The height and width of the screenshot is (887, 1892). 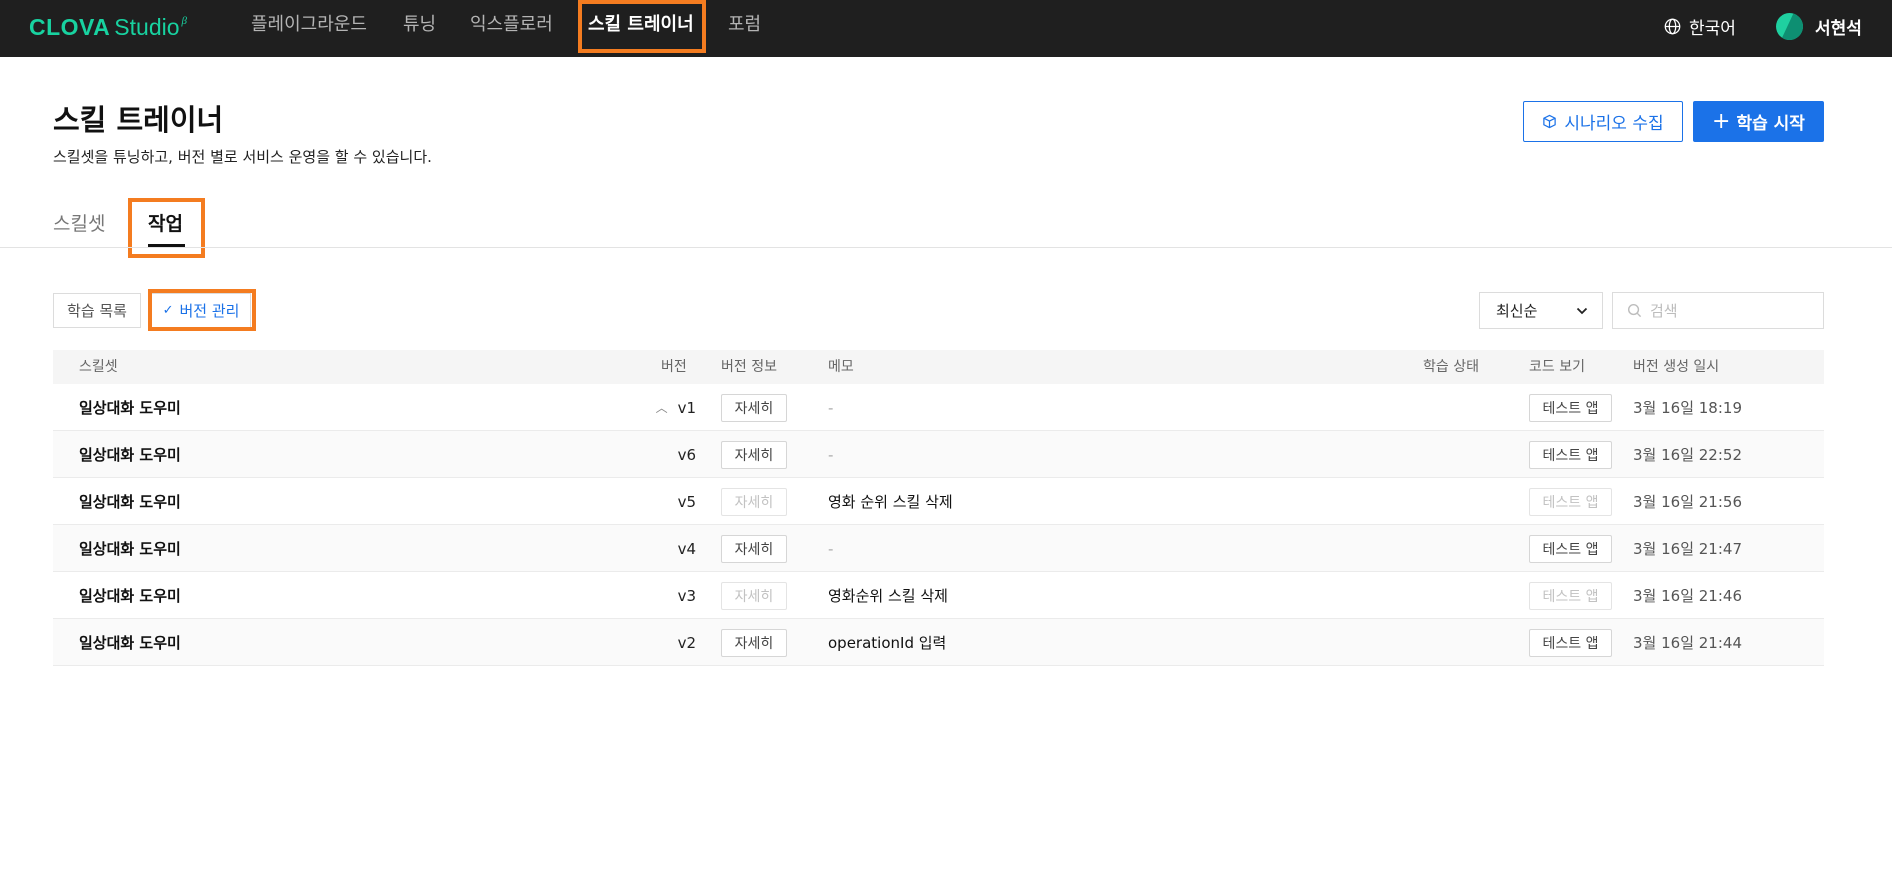 I want to click on nav-item-explorer: 익스플로러, so click(x=511, y=28).